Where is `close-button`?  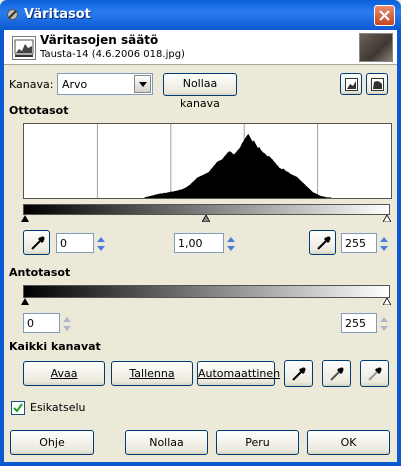
close-button is located at coordinates (384, 15).